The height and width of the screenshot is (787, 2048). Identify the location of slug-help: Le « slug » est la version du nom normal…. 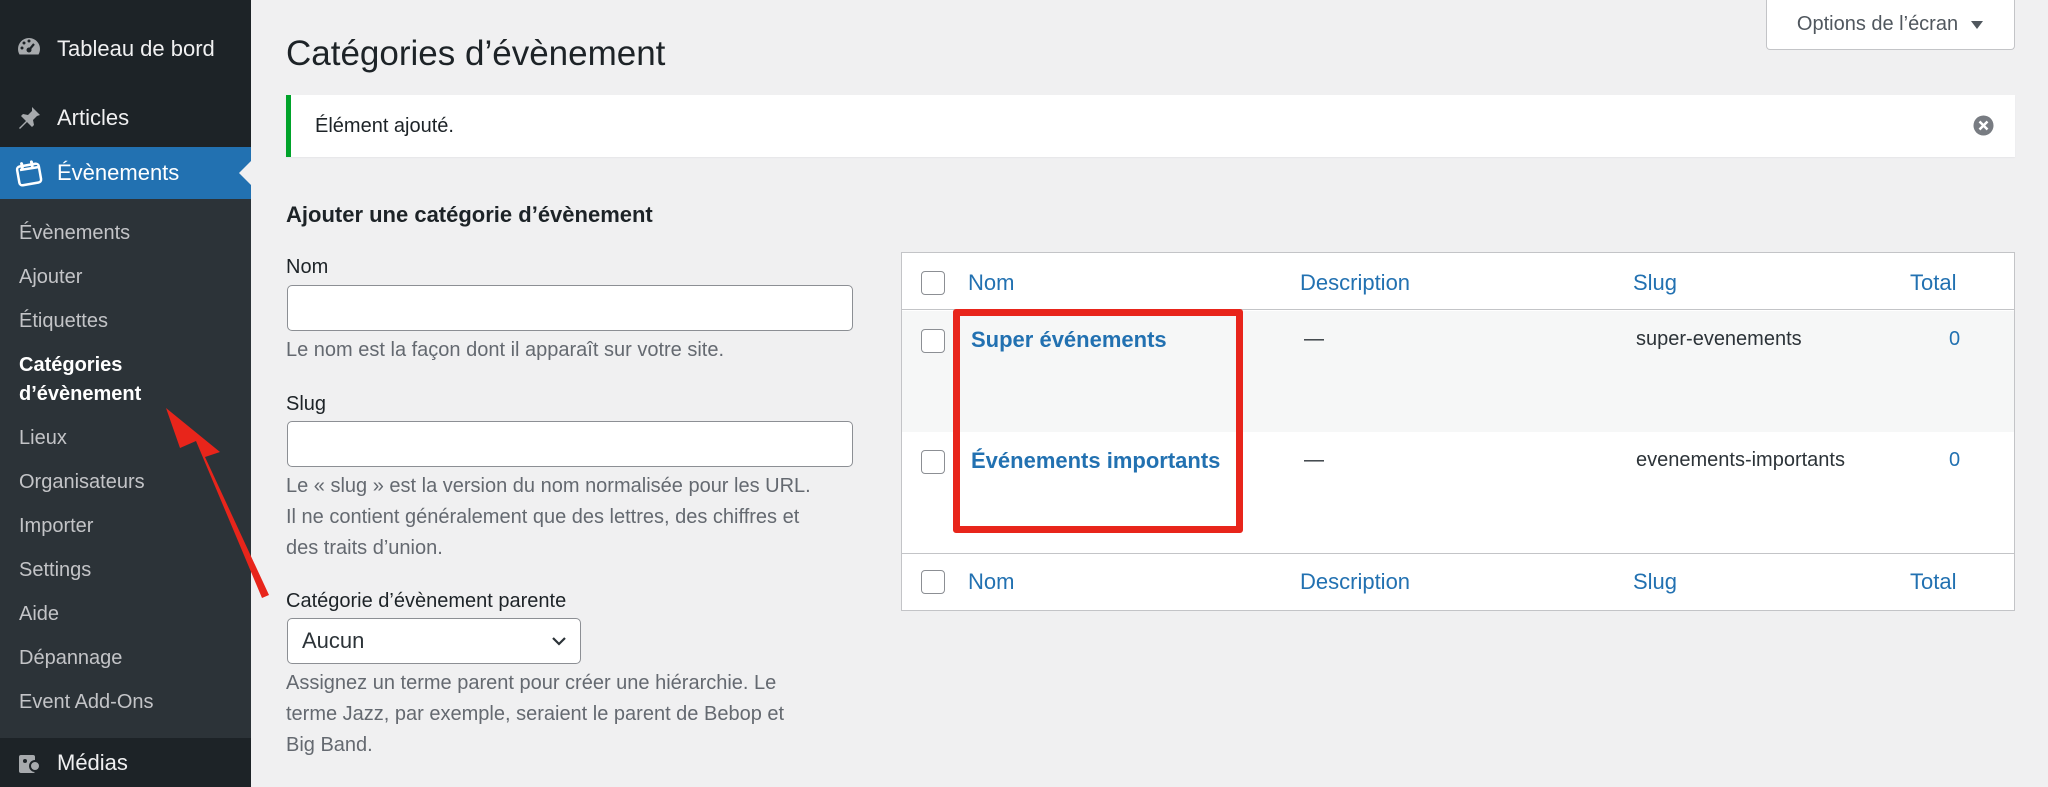
(581, 517).